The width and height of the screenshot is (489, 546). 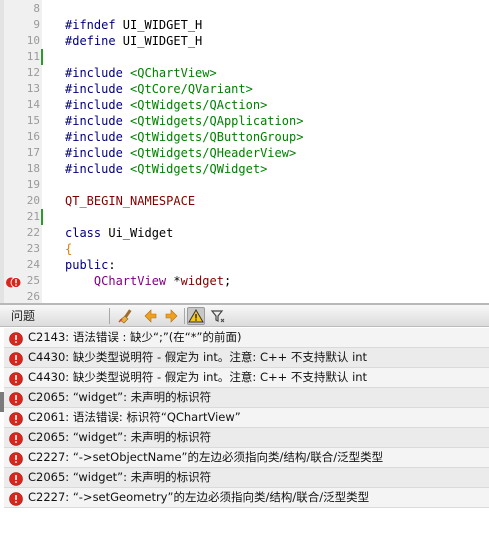 What do you see at coordinates (90, 25) in the screenshot?
I see `code-token: #ifndef` at bounding box center [90, 25].